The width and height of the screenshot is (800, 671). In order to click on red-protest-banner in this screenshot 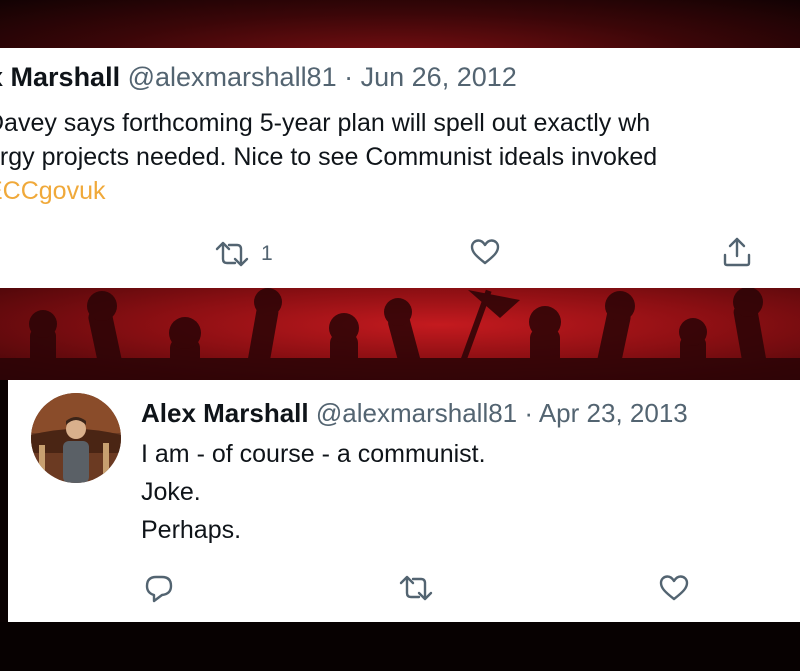, I will do `click(400, 334)`.